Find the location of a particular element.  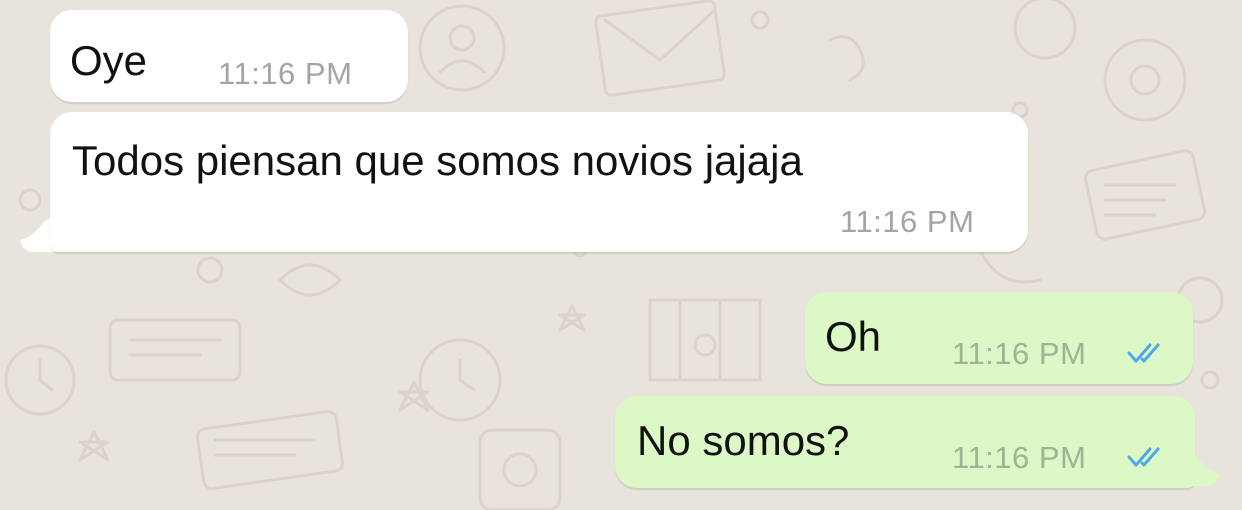

message-bubble-outgoing: Oh 11:16 PM is located at coordinates (999, 338).